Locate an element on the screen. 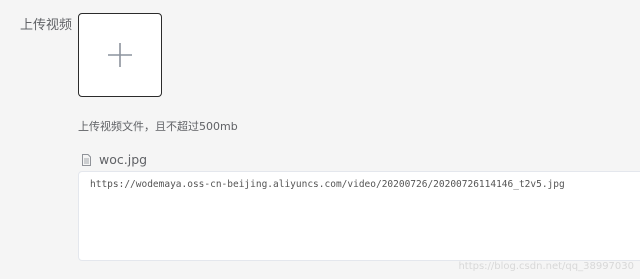 Image resolution: width=640 pixels, height=279 pixels. file-name: woc.jpg is located at coordinates (123, 159).